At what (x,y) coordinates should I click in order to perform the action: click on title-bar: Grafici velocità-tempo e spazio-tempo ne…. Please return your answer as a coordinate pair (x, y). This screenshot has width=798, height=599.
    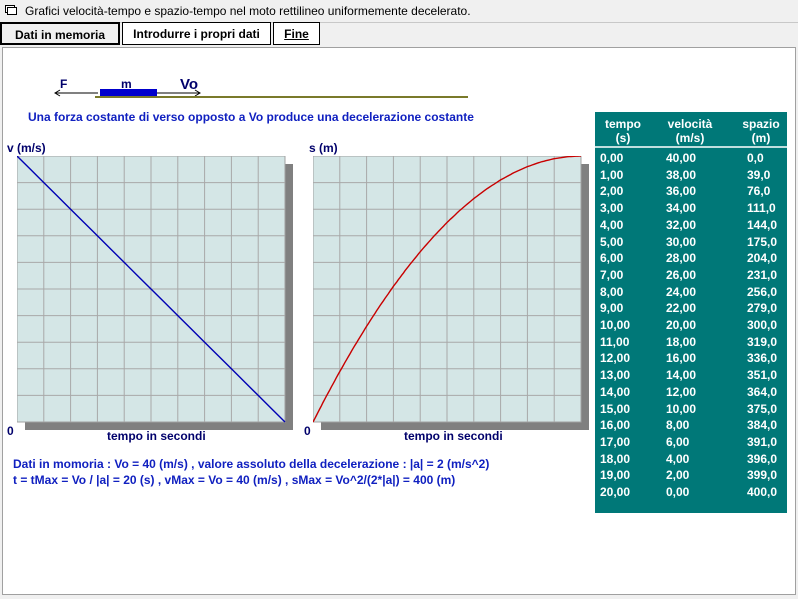
    Looking at the image, I should click on (399, 11).